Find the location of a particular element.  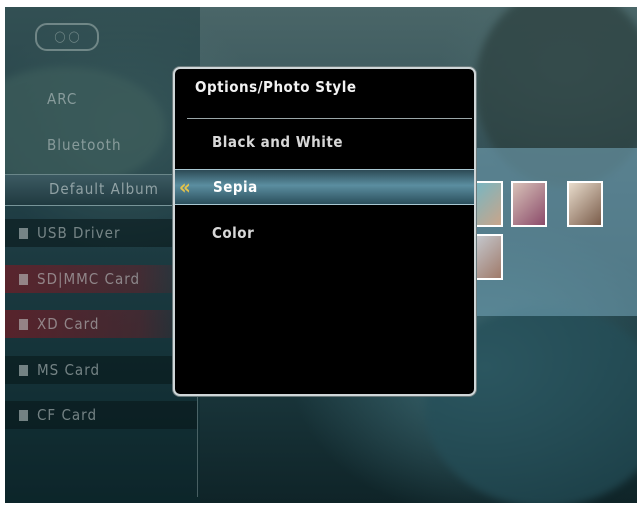

dialog-title: Options/Photo Style is located at coordinates (276, 87).